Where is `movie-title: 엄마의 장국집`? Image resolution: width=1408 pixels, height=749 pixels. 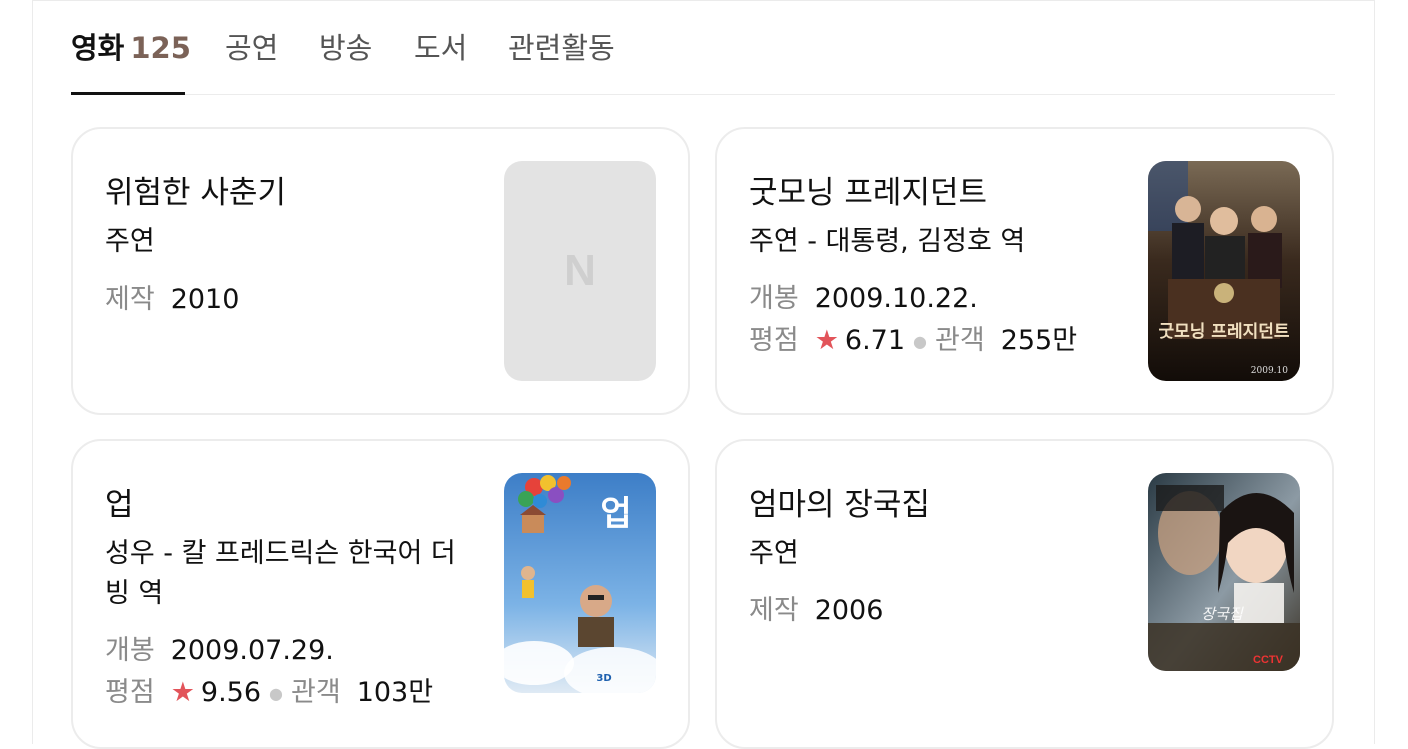
movie-title: 엄마의 장국집 is located at coordinates (839, 505).